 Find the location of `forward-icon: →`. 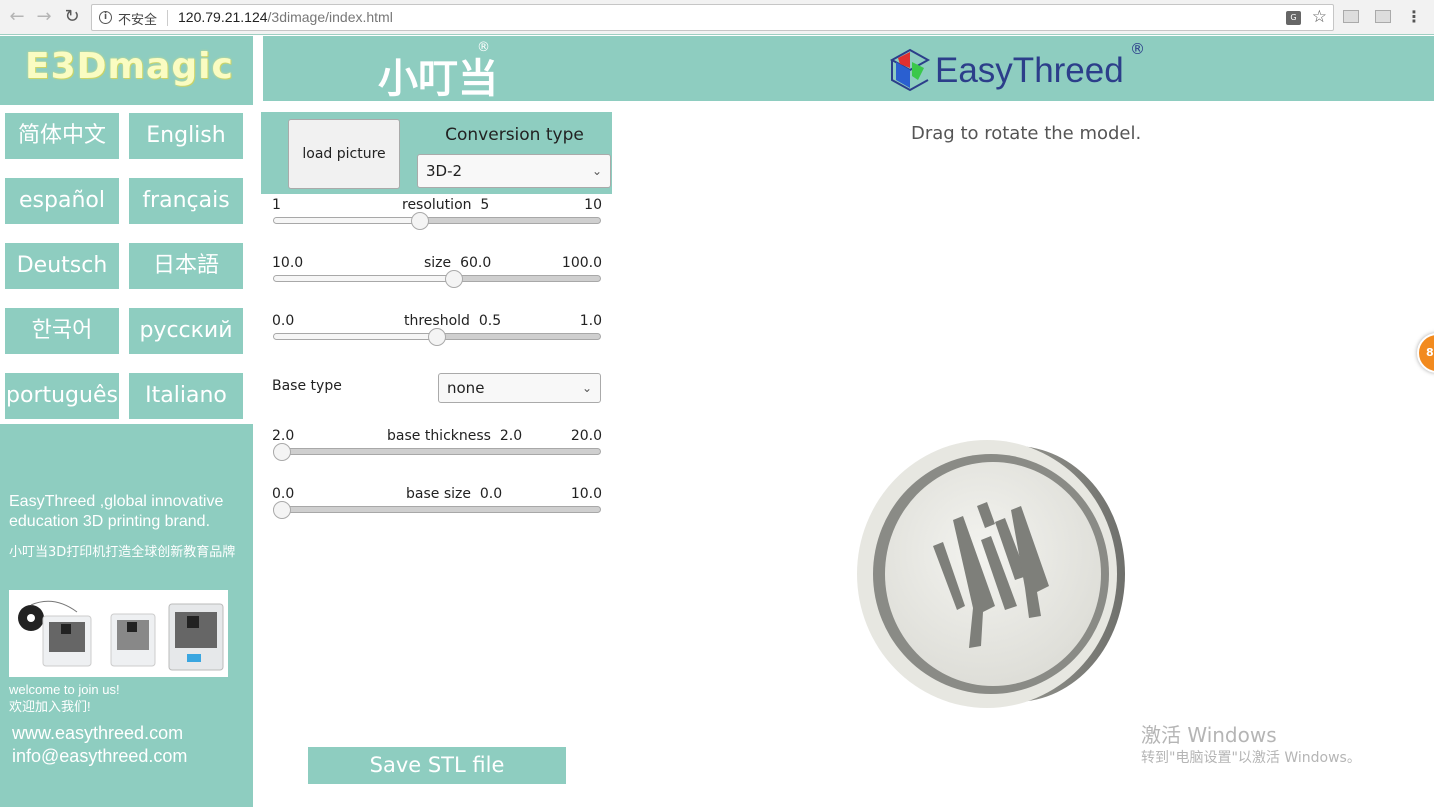

forward-icon: → is located at coordinates (44, 17).